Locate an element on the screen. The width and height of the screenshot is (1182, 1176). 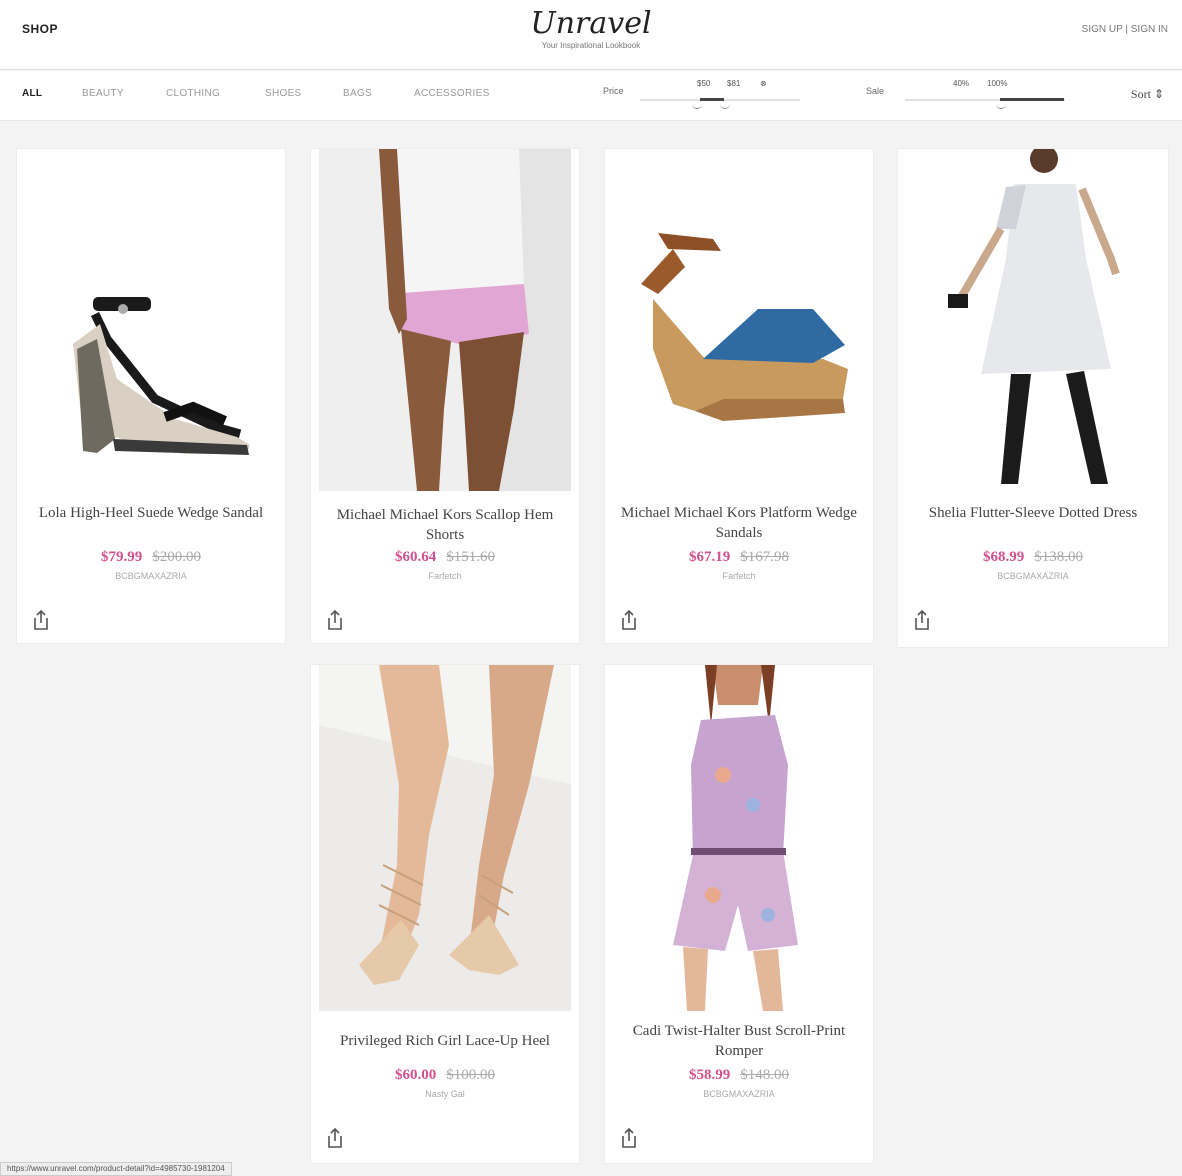
product-prices: $60.00 $100.00 is located at coordinates (445, 1075).